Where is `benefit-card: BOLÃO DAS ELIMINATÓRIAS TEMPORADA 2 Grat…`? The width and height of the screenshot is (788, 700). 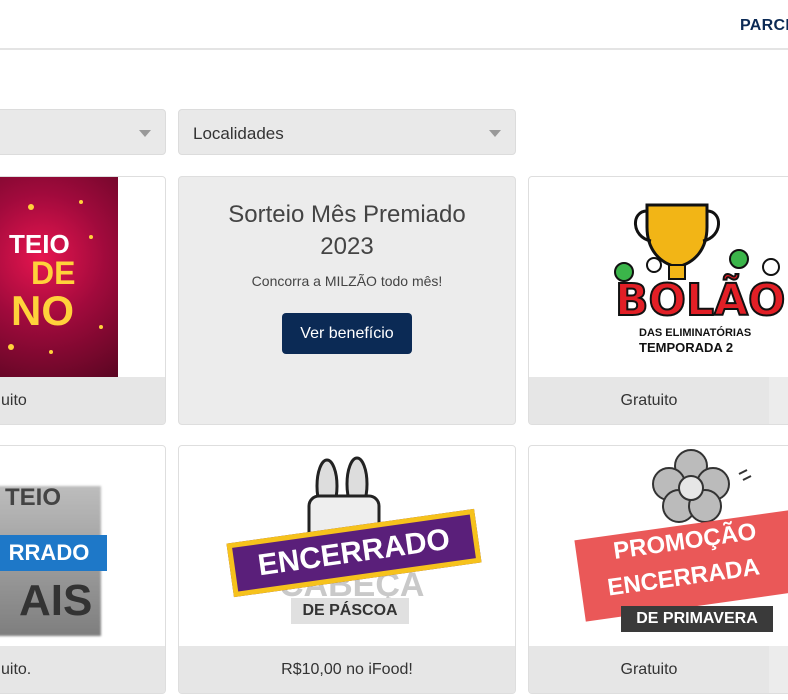 benefit-card: BOLÃO DAS ELIMINATÓRIAS TEMPORADA 2 Grat… is located at coordinates (658, 300).